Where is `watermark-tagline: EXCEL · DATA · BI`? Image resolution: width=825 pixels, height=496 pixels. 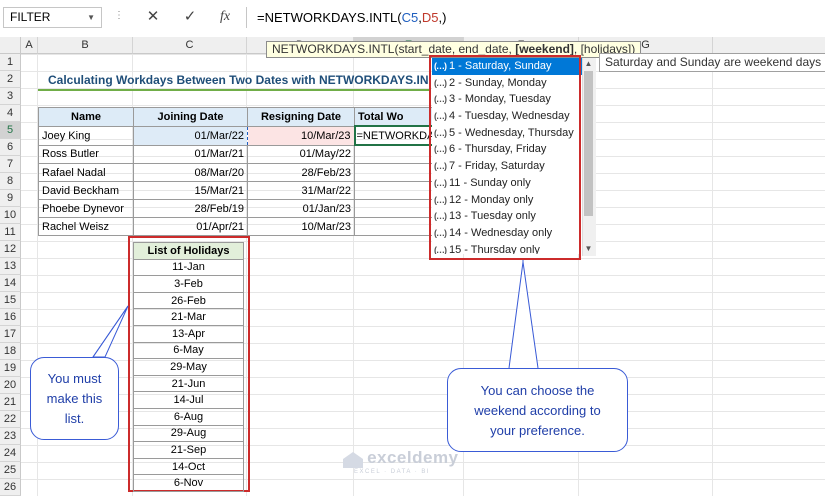
watermark-tagline: EXCEL · DATA · BI is located at coordinates (392, 472).